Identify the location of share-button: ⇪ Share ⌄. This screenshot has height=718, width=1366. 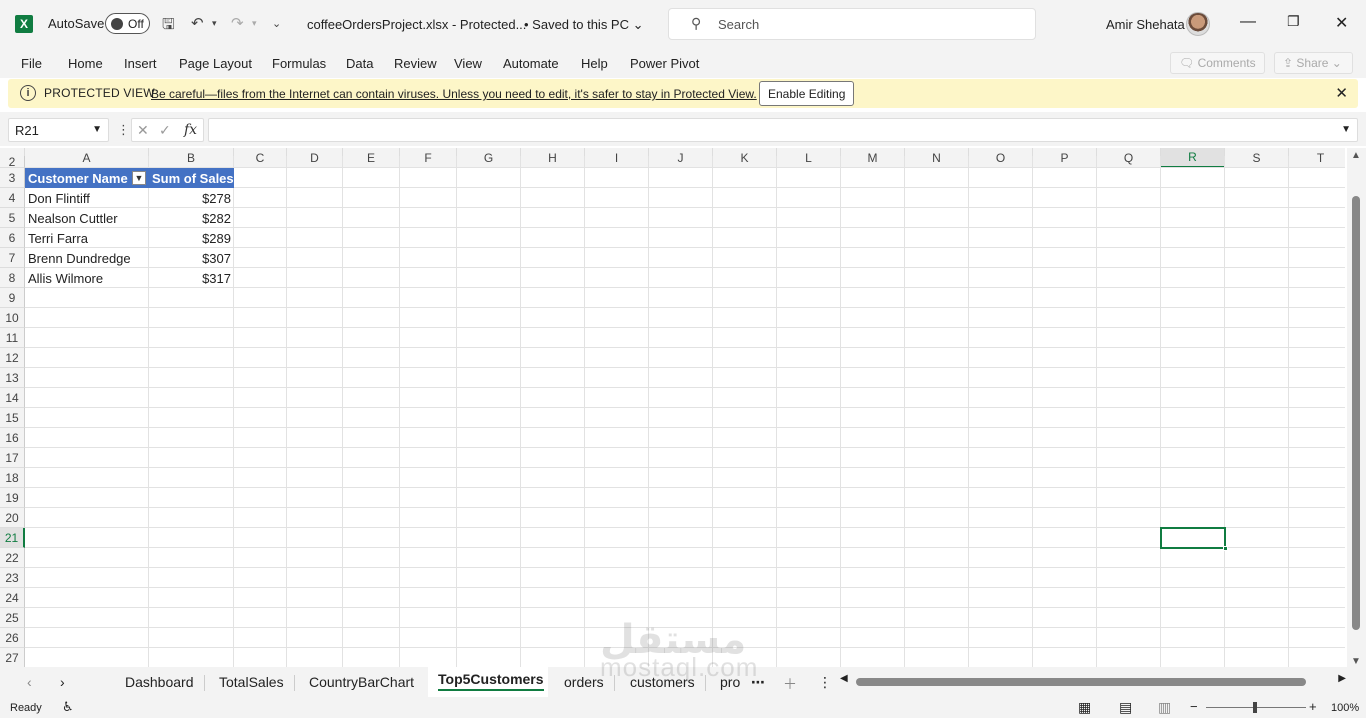
(1313, 63).